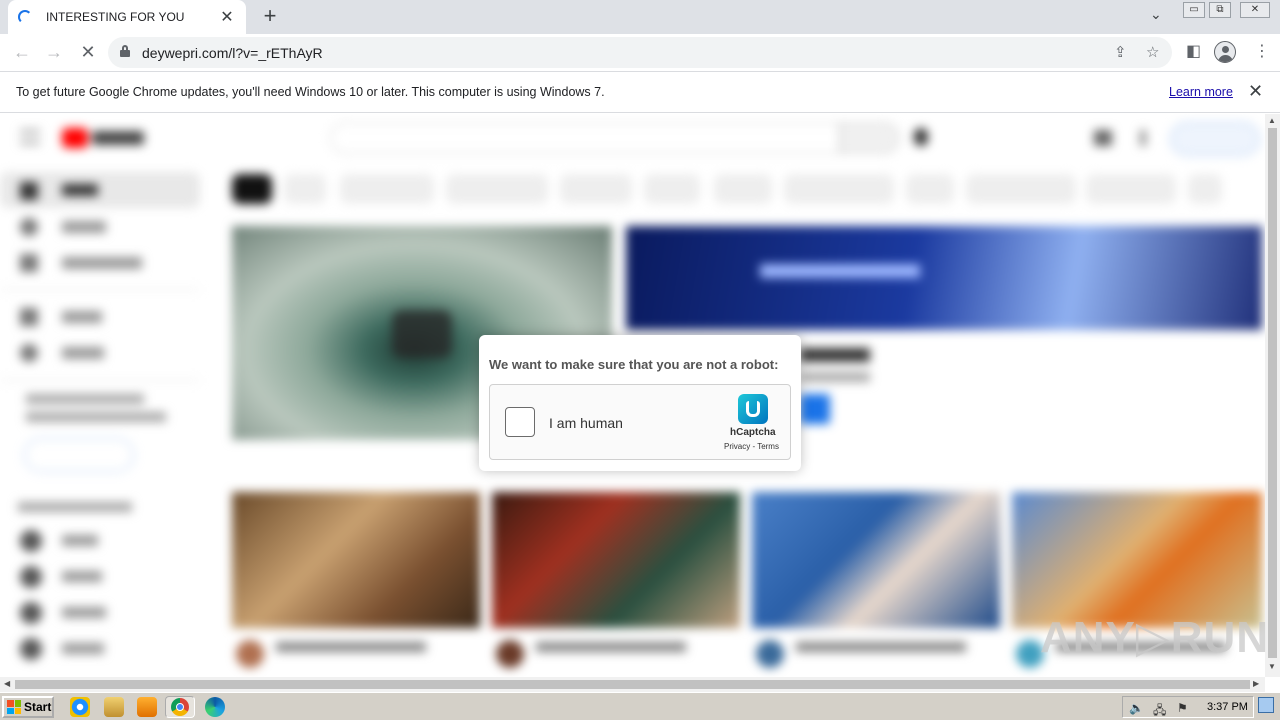  Describe the element at coordinates (54, 53) in the screenshot. I see `forward-button: →` at that location.